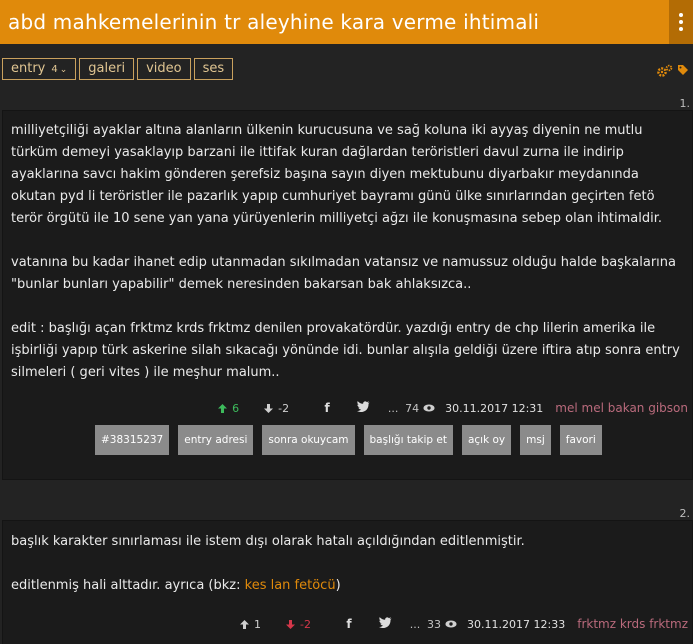  Describe the element at coordinates (535, 440) in the screenshot. I see `message-button: msj` at that location.